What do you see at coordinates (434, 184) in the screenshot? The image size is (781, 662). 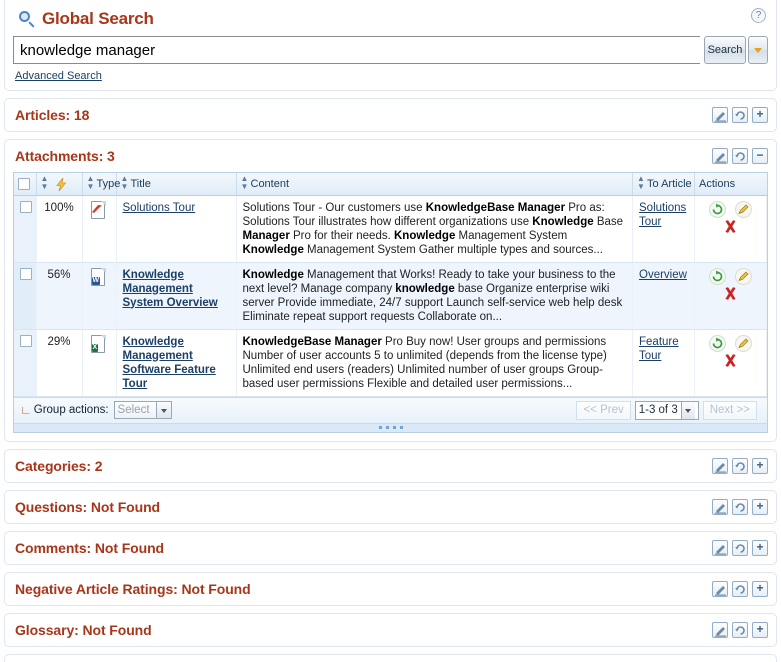 I see `col-content: ▲ ▼ Content` at bounding box center [434, 184].